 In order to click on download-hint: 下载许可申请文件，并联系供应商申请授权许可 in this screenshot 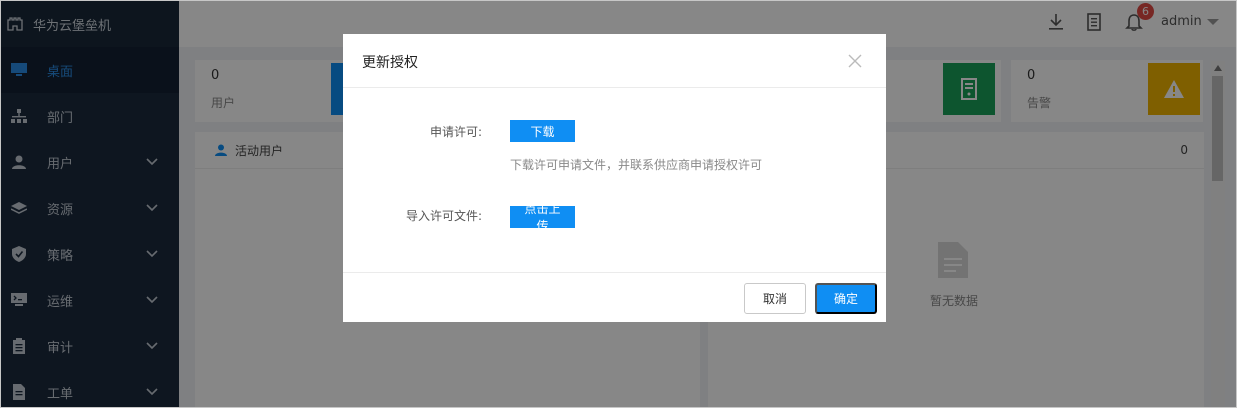, I will do `click(636, 165)`.